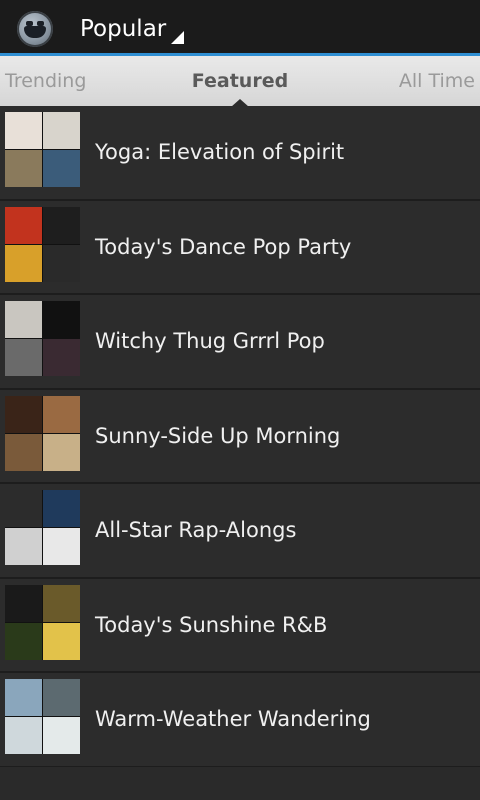 Image resolution: width=480 pixels, height=800 pixels. Describe the element at coordinates (35, 32) in the screenshot. I see `mascot-mouth` at that location.